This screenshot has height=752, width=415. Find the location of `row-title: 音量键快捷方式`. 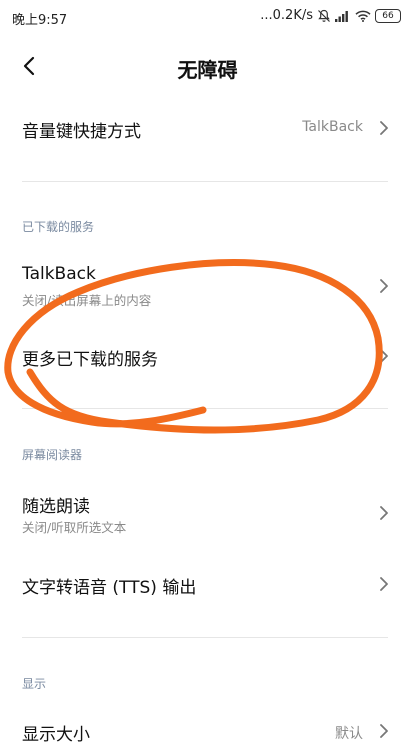

row-title: 音量键快捷方式 is located at coordinates (81, 132).